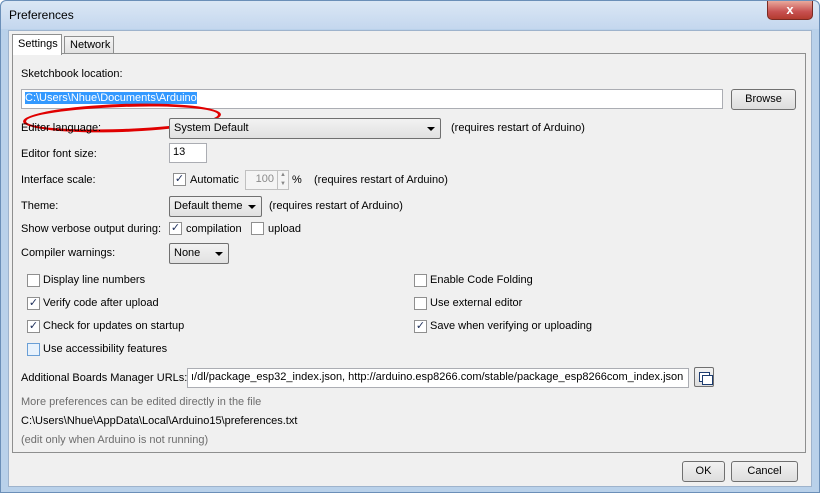 This screenshot has height=493, width=820. Describe the element at coordinates (476, 303) in the screenshot. I see `external-editor-label: Use external editor` at that location.